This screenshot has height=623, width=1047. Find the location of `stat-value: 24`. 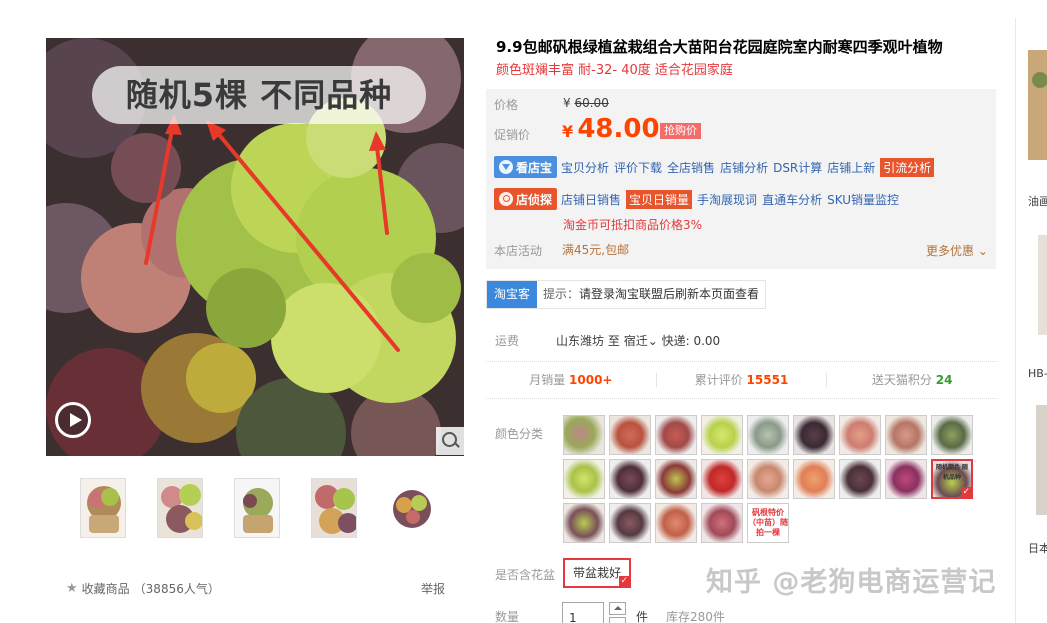

stat-value: 24 is located at coordinates (944, 380).